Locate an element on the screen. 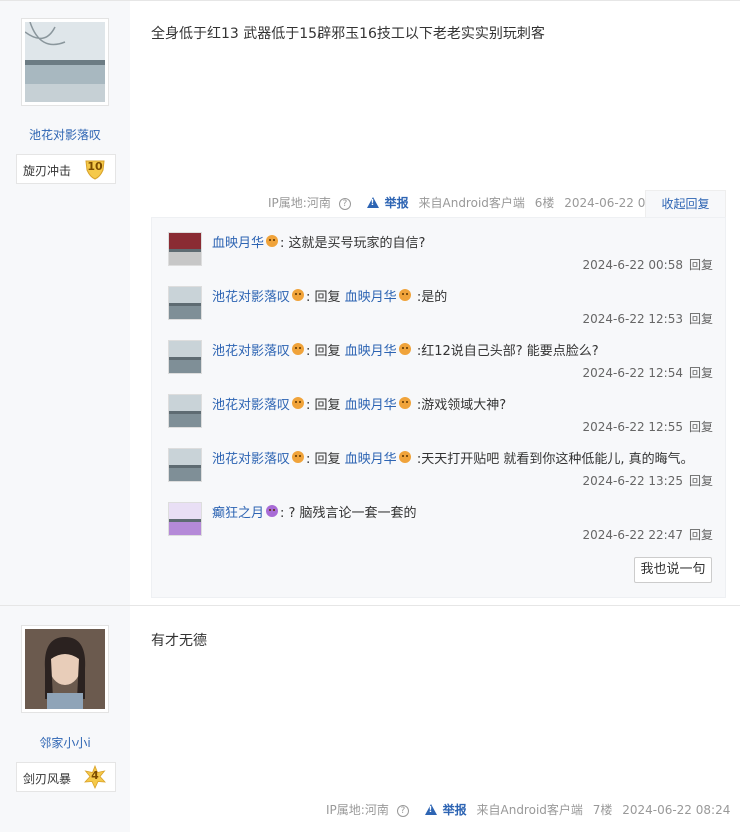 The image size is (740, 832). reply-text: 池花对影落叹 : 回复 血映月华 :天天打开贴吧 就看到你这种低能儿, 真的晦气。 is located at coordinates (453, 457).